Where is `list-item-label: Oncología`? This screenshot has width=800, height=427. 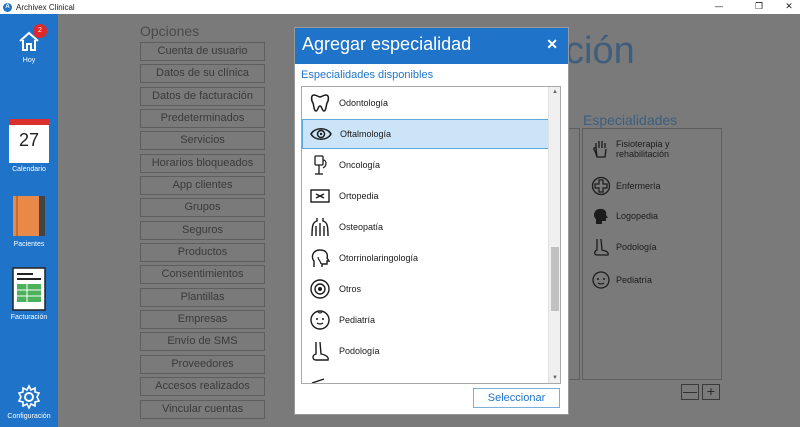
list-item-label: Oncología is located at coordinates (360, 165).